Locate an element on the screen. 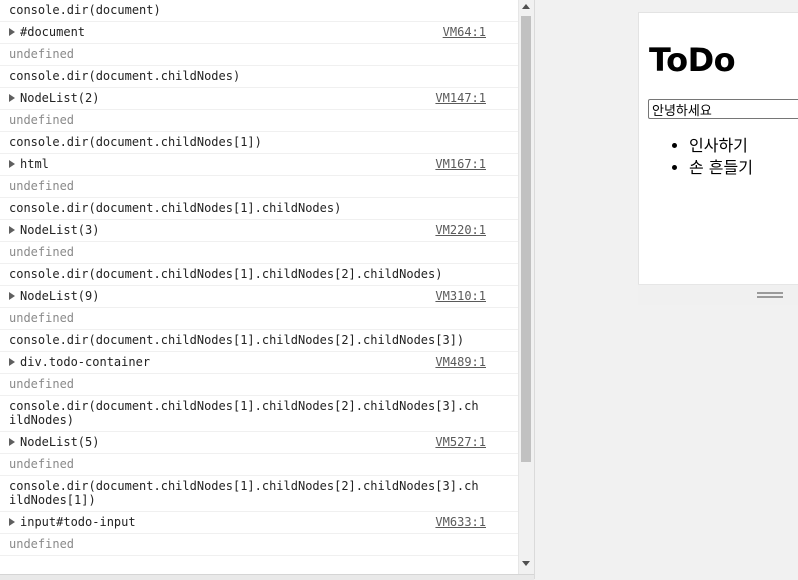 This screenshot has width=798, height=580. console-text: NodeList(2) is located at coordinates (60, 98).